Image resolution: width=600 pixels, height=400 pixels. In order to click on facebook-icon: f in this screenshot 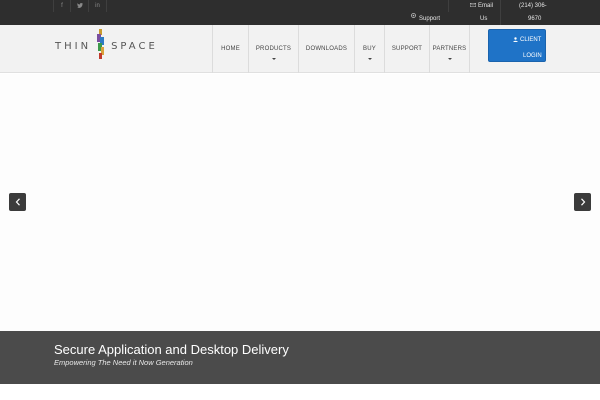, I will do `click(62, 6)`.